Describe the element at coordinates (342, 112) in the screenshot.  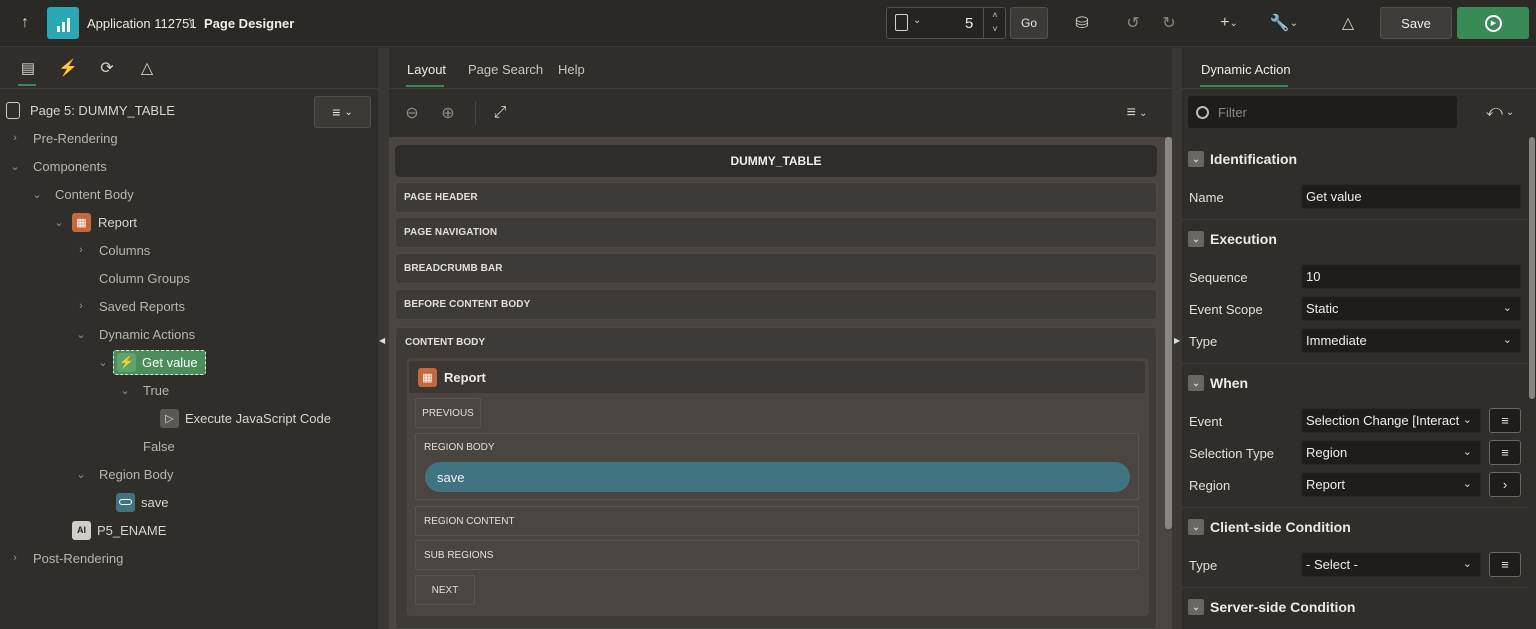
I see `tree-menu-button: ≡ ⌄` at that location.